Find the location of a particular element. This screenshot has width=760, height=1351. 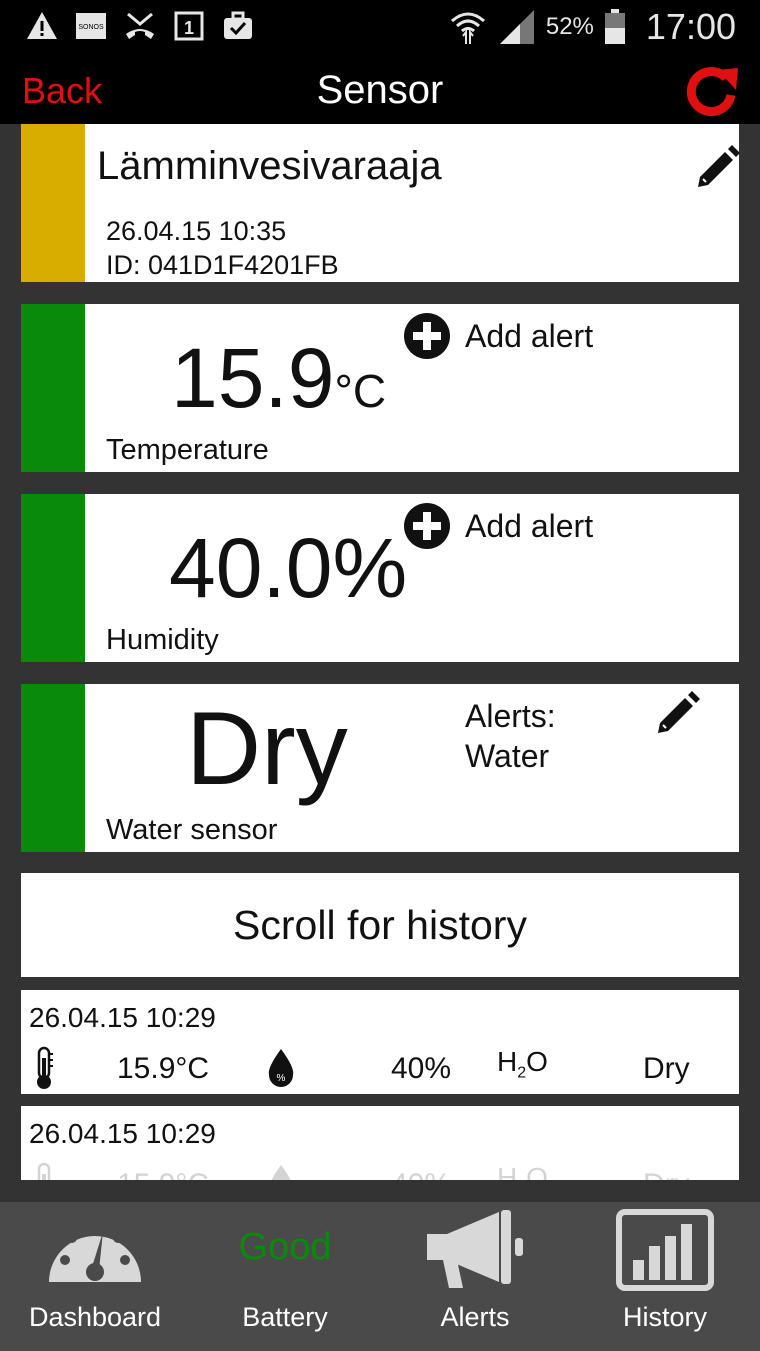

nav-battery-label: Battery is located at coordinates (285, 1317).